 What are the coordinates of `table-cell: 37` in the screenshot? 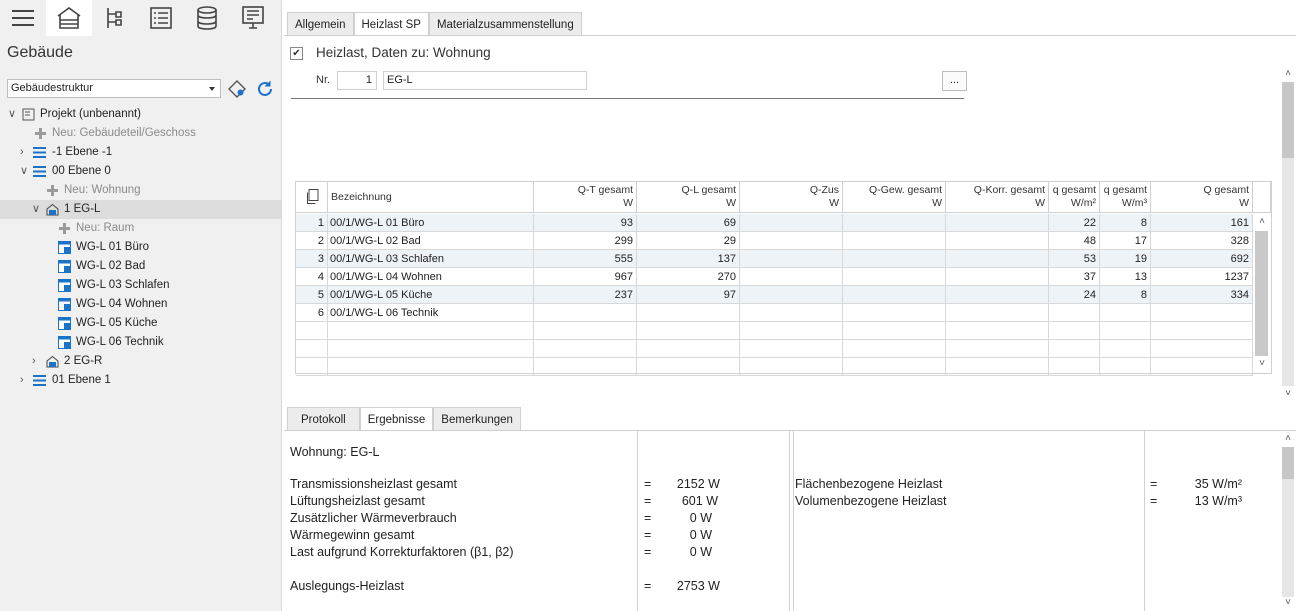 It's located at (1074, 277).